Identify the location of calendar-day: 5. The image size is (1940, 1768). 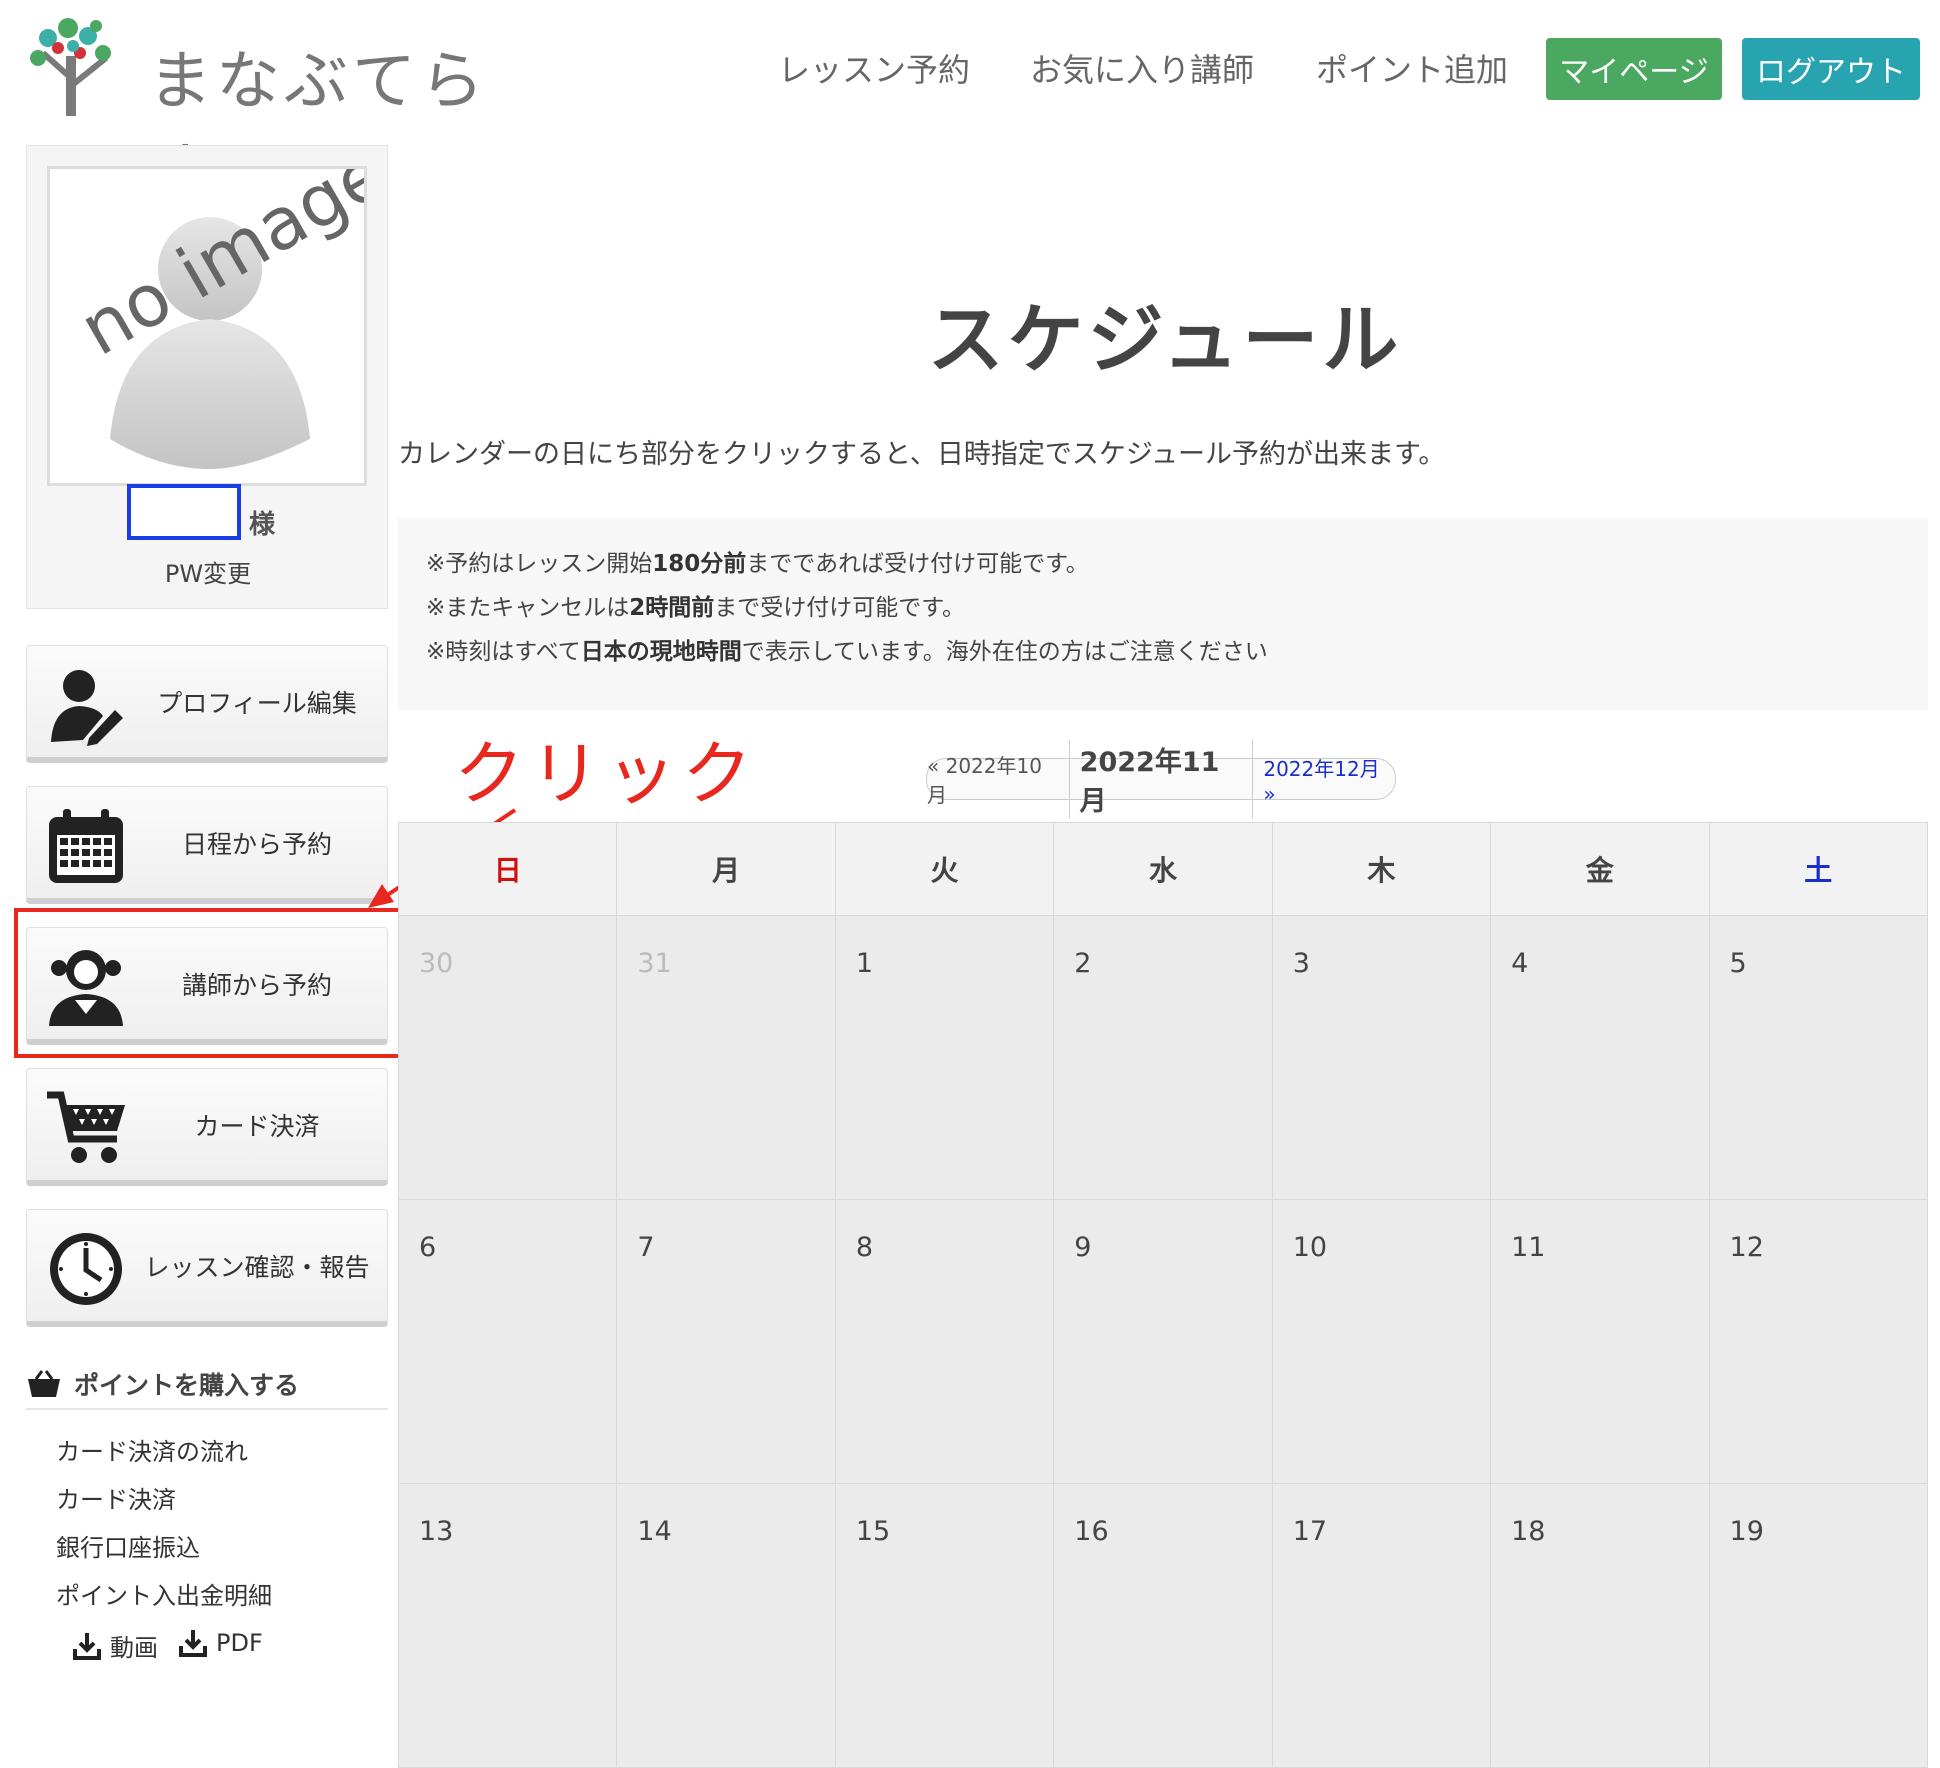
(1818, 1057).